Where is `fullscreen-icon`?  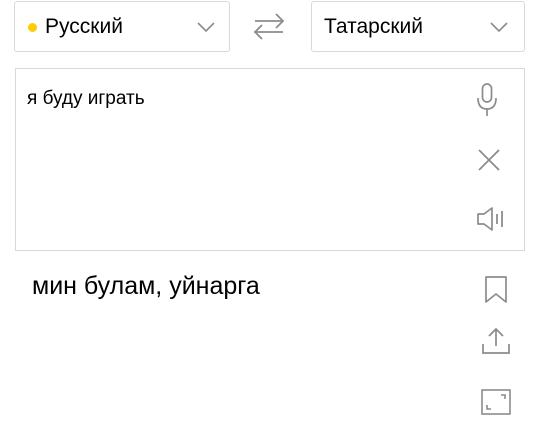 fullscreen-icon is located at coordinates (496, 402).